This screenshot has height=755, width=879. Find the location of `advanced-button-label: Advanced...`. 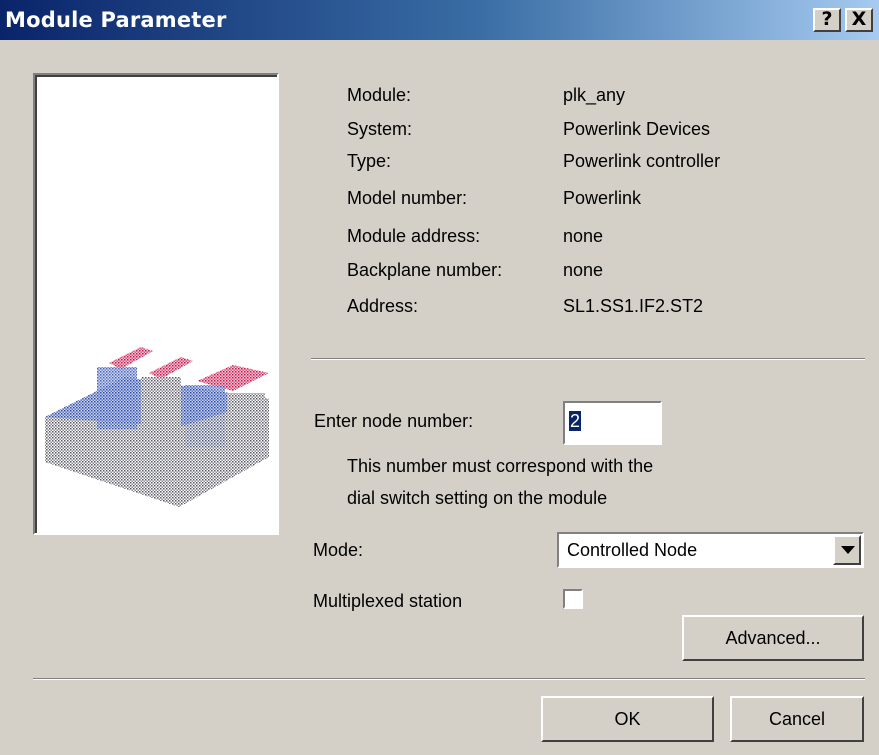

advanced-button-label: Advanced... is located at coordinates (773, 638).